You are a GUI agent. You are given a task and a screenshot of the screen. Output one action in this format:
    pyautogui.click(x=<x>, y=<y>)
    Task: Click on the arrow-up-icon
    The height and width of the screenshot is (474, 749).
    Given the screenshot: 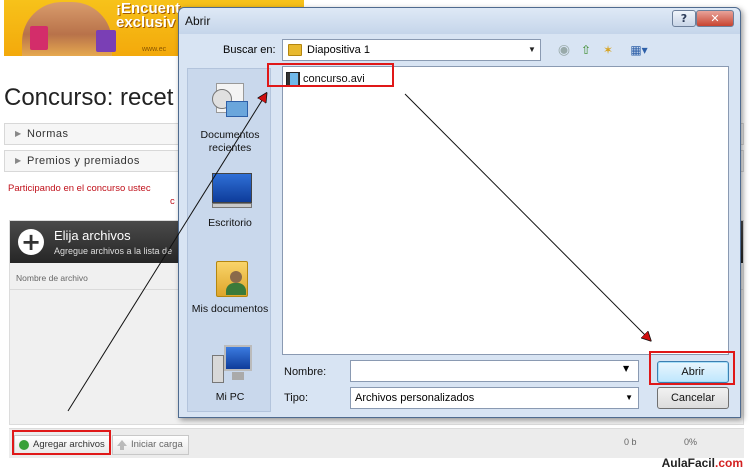 What is the action you would take?
    pyautogui.click(x=122, y=445)
    